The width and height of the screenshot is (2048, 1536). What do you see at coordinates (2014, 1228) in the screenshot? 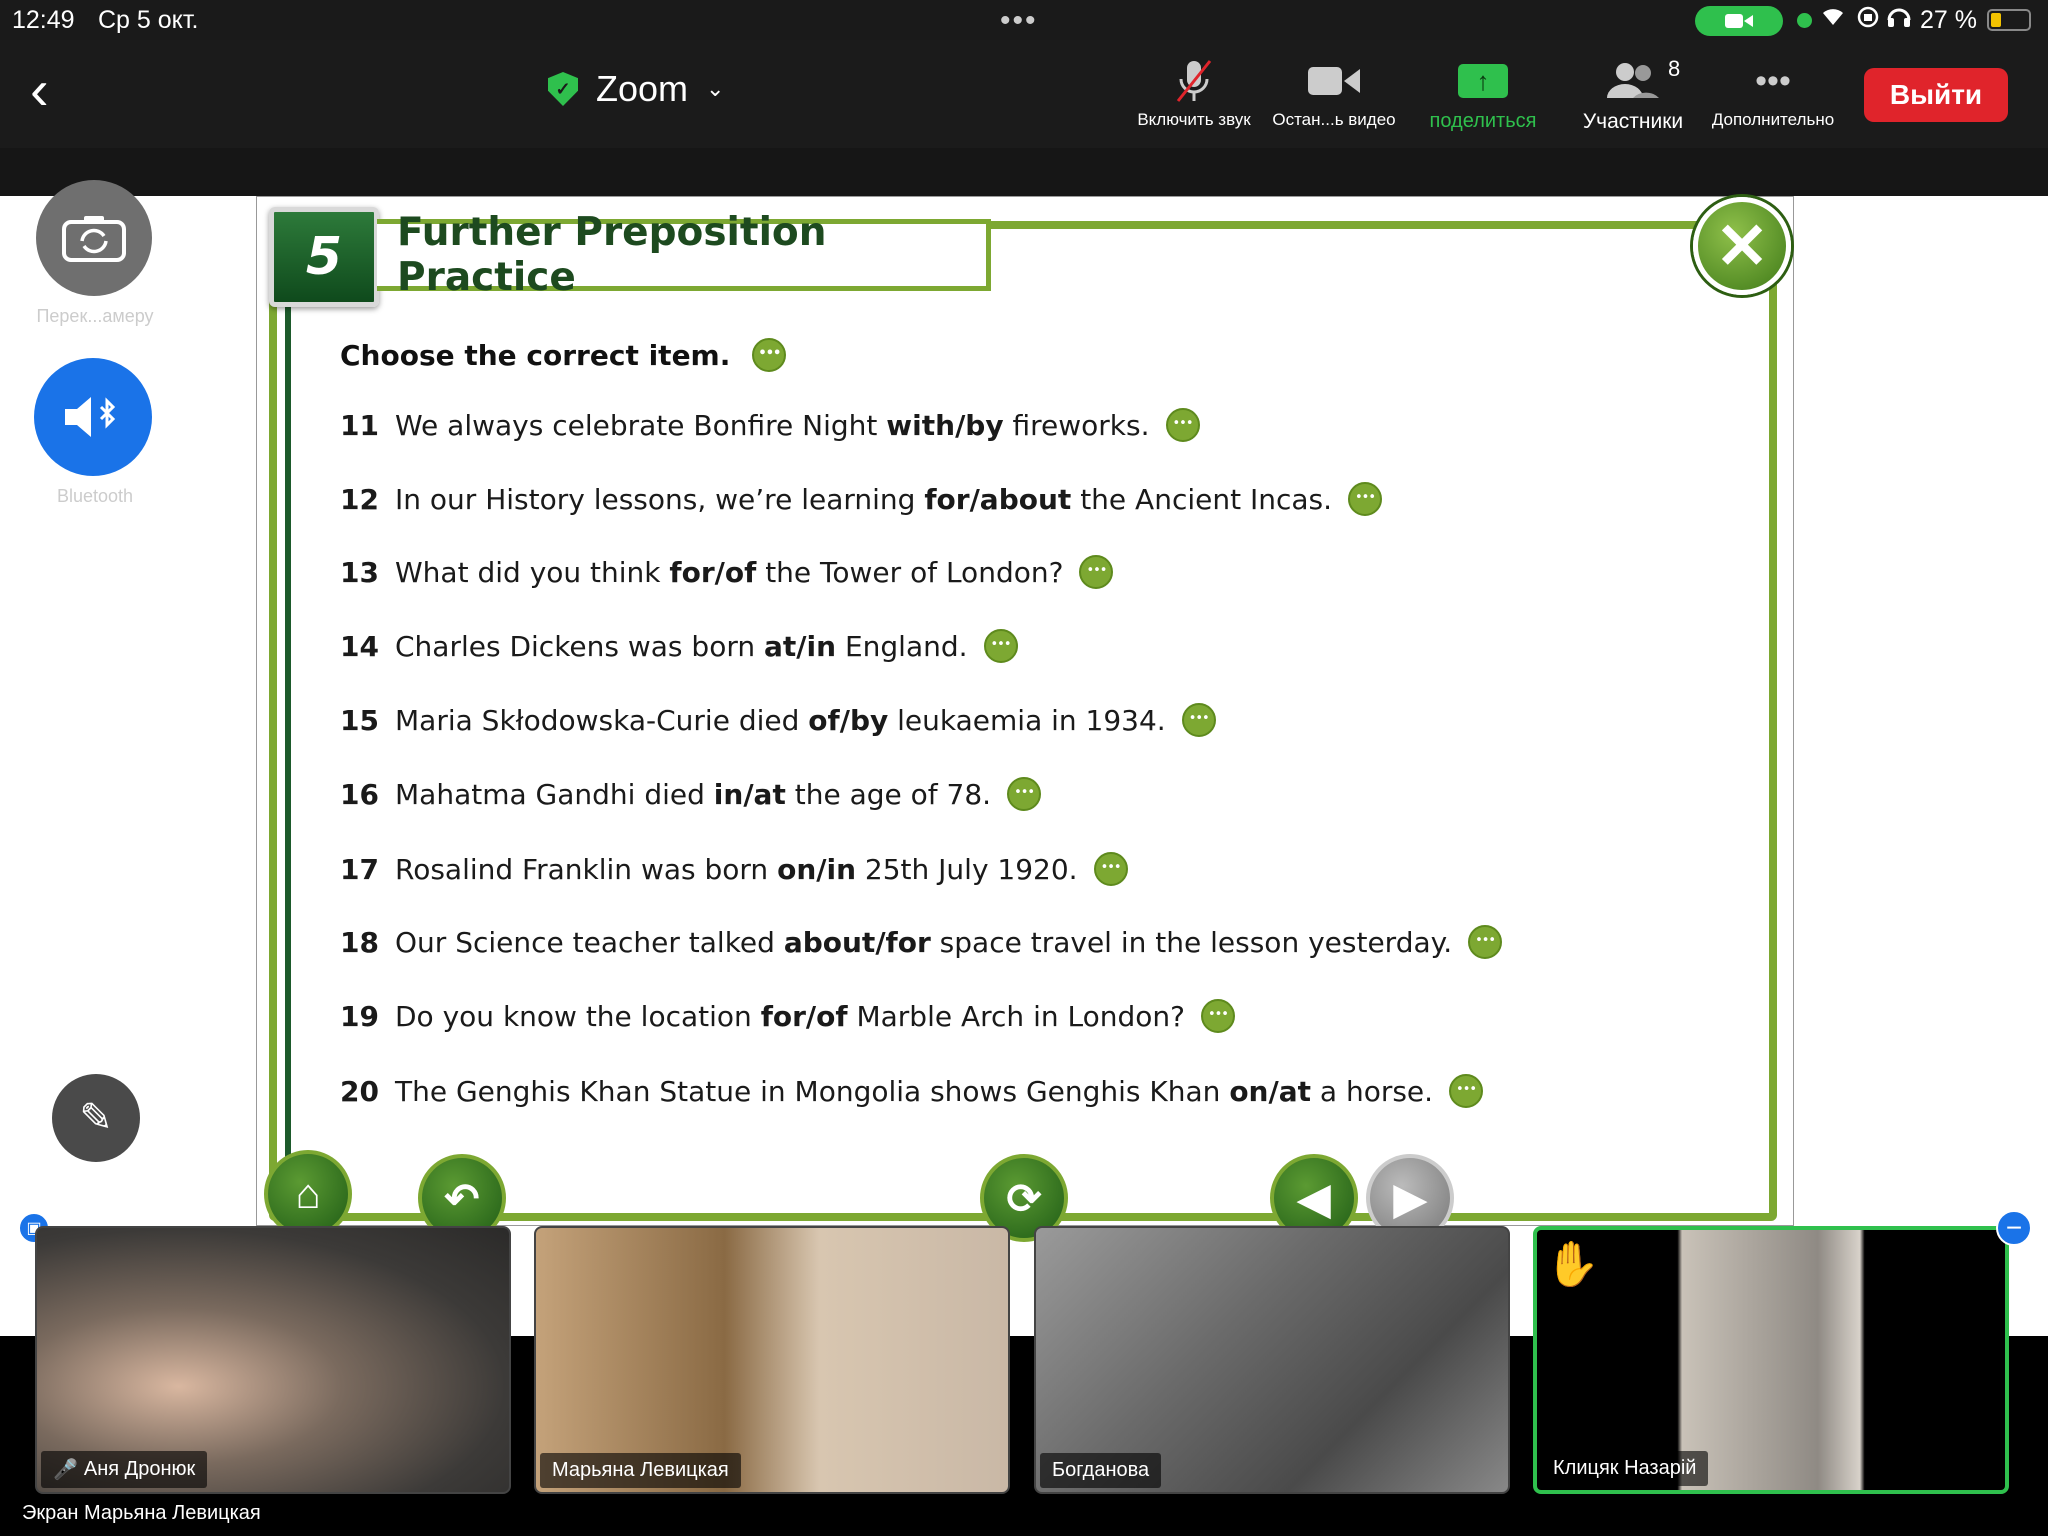
I see `minimize-gallery-icon: −` at bounding box center [2014, 1228].